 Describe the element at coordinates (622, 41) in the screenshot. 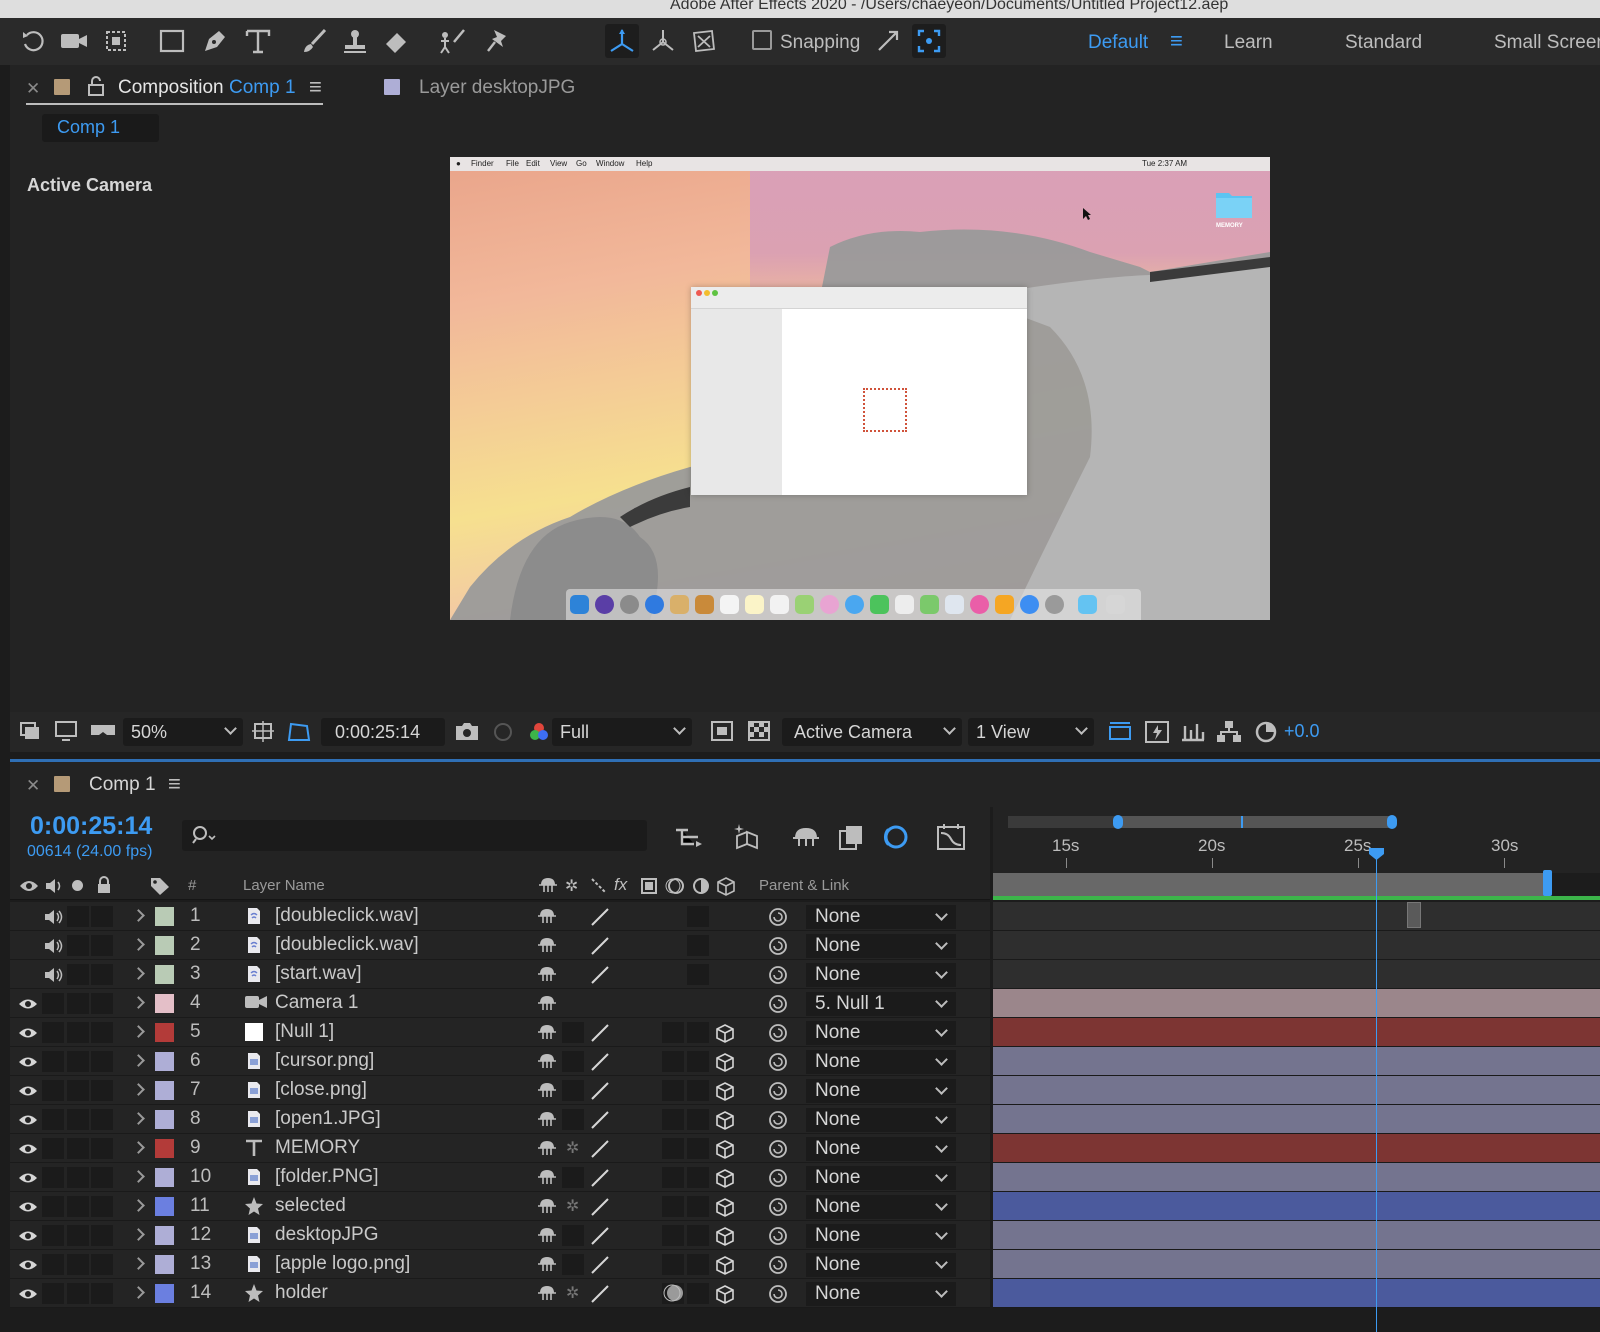

I see `local-axis-icon` at that location.